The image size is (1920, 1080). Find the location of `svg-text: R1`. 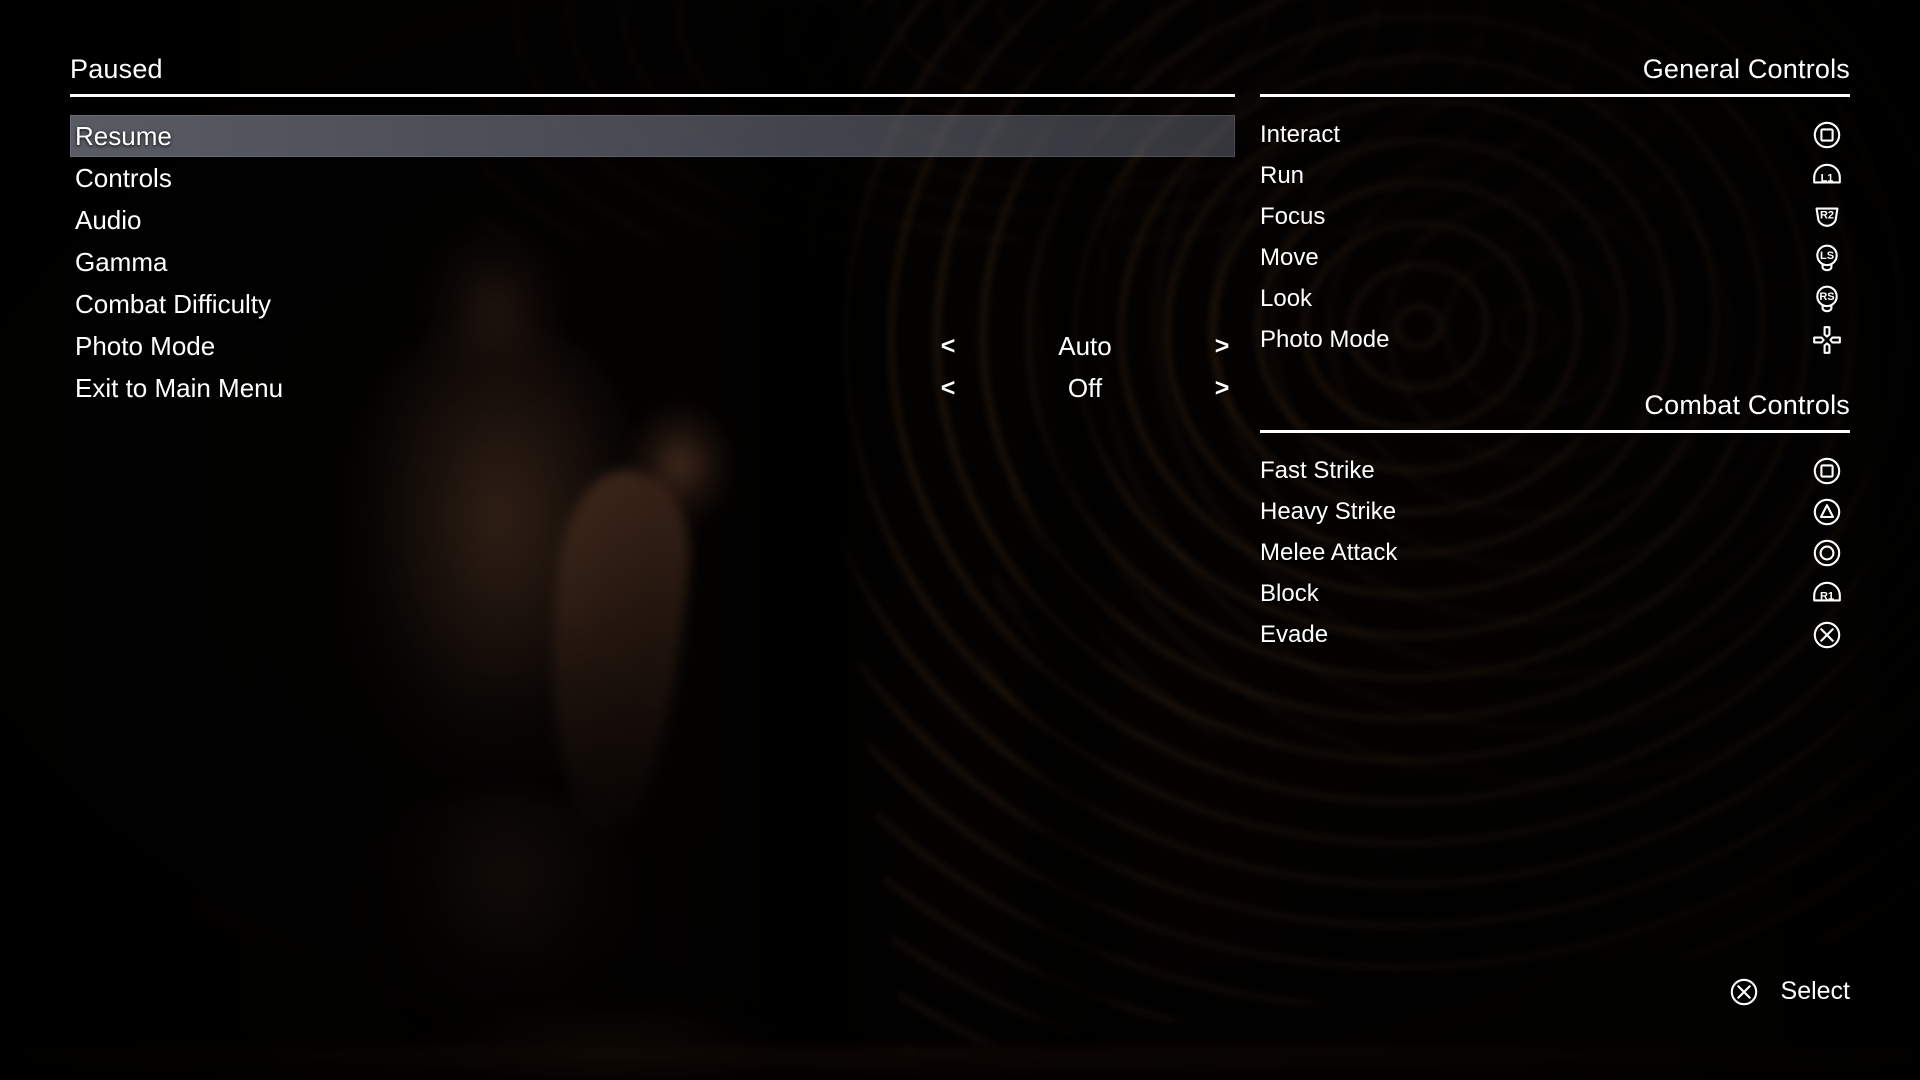

svg-text: R1 is located at coordinates (1827, 596).